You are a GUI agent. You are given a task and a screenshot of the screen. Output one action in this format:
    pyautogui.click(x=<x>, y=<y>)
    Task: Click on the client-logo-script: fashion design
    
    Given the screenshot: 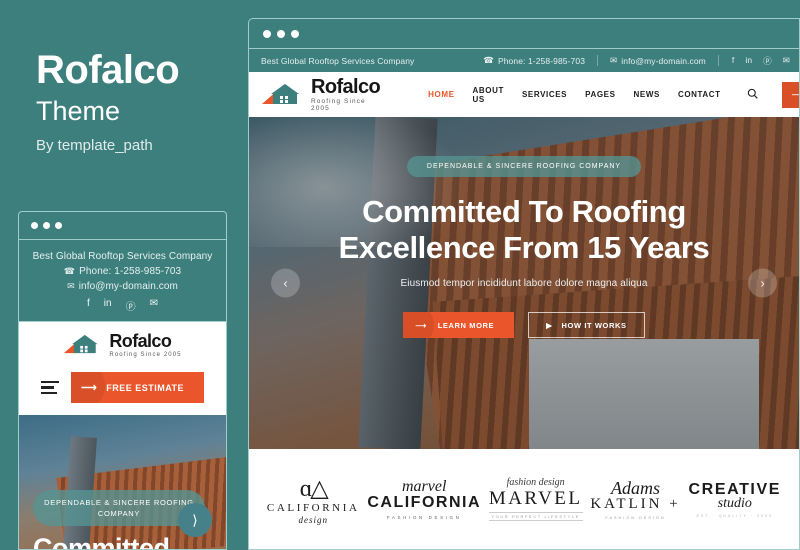 What is the action you would take?
    pyautogui.click(x=535, y=482)
    